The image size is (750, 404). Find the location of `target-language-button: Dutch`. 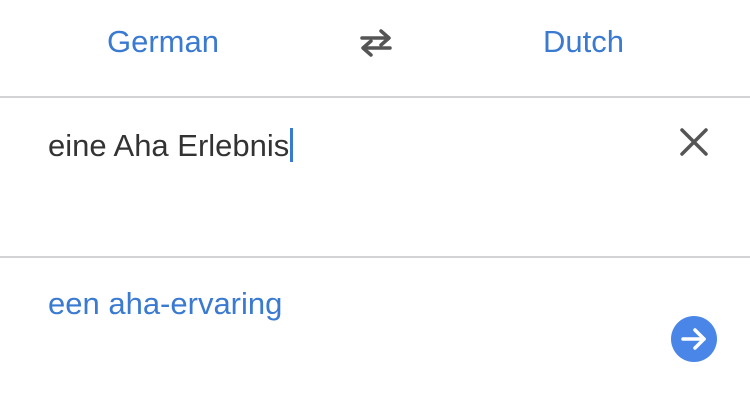

target-language-button: Dutch is located at coordinates (583, 42).